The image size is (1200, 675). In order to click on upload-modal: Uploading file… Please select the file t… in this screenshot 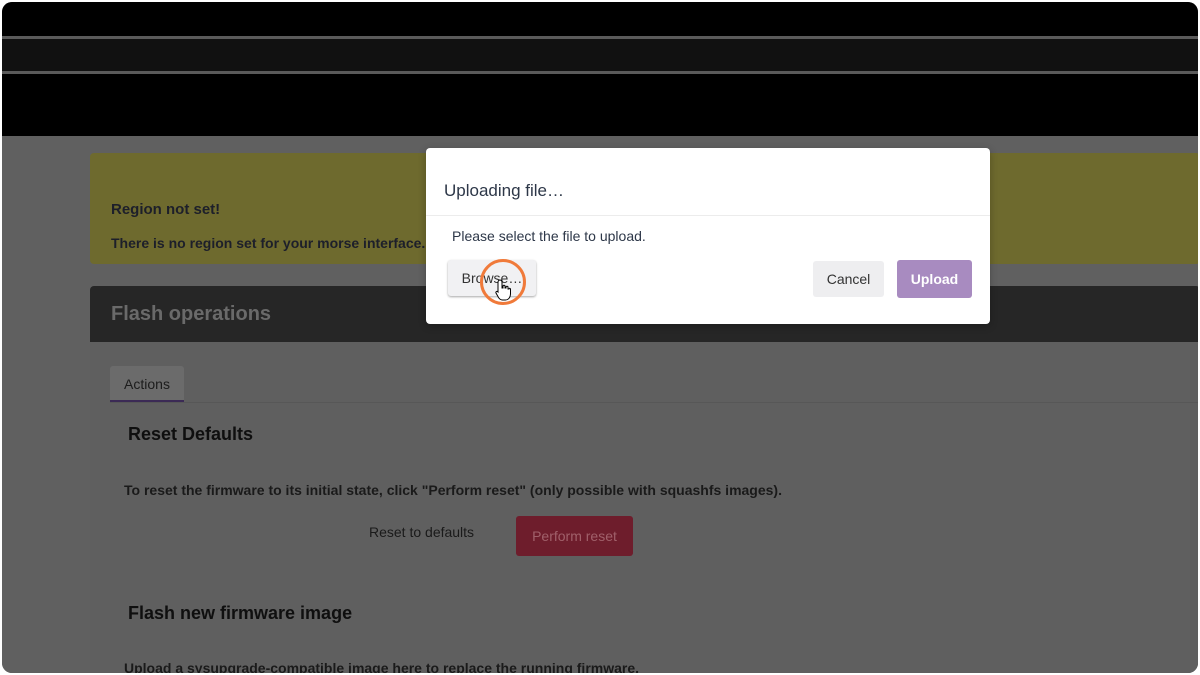, I will do `click(708, 236)`.